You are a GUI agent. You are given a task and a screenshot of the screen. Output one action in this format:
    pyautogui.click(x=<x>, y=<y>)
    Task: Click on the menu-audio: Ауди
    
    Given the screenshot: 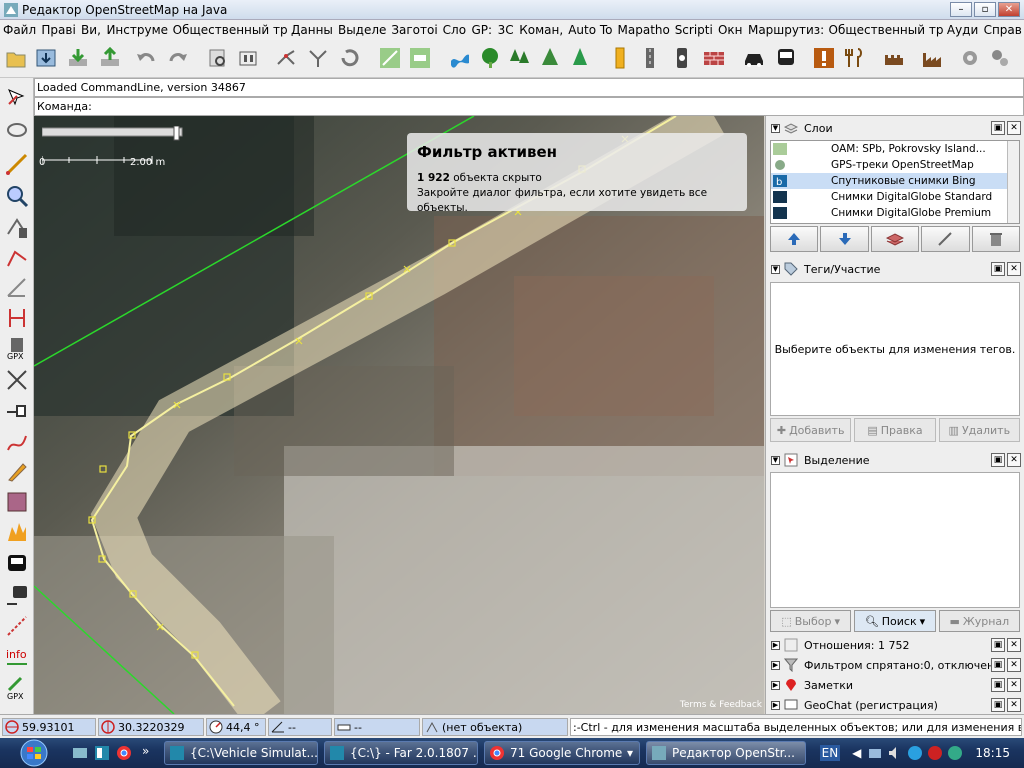 What is the action you would take?
    pyautogui.click(x=962, y=30)
    